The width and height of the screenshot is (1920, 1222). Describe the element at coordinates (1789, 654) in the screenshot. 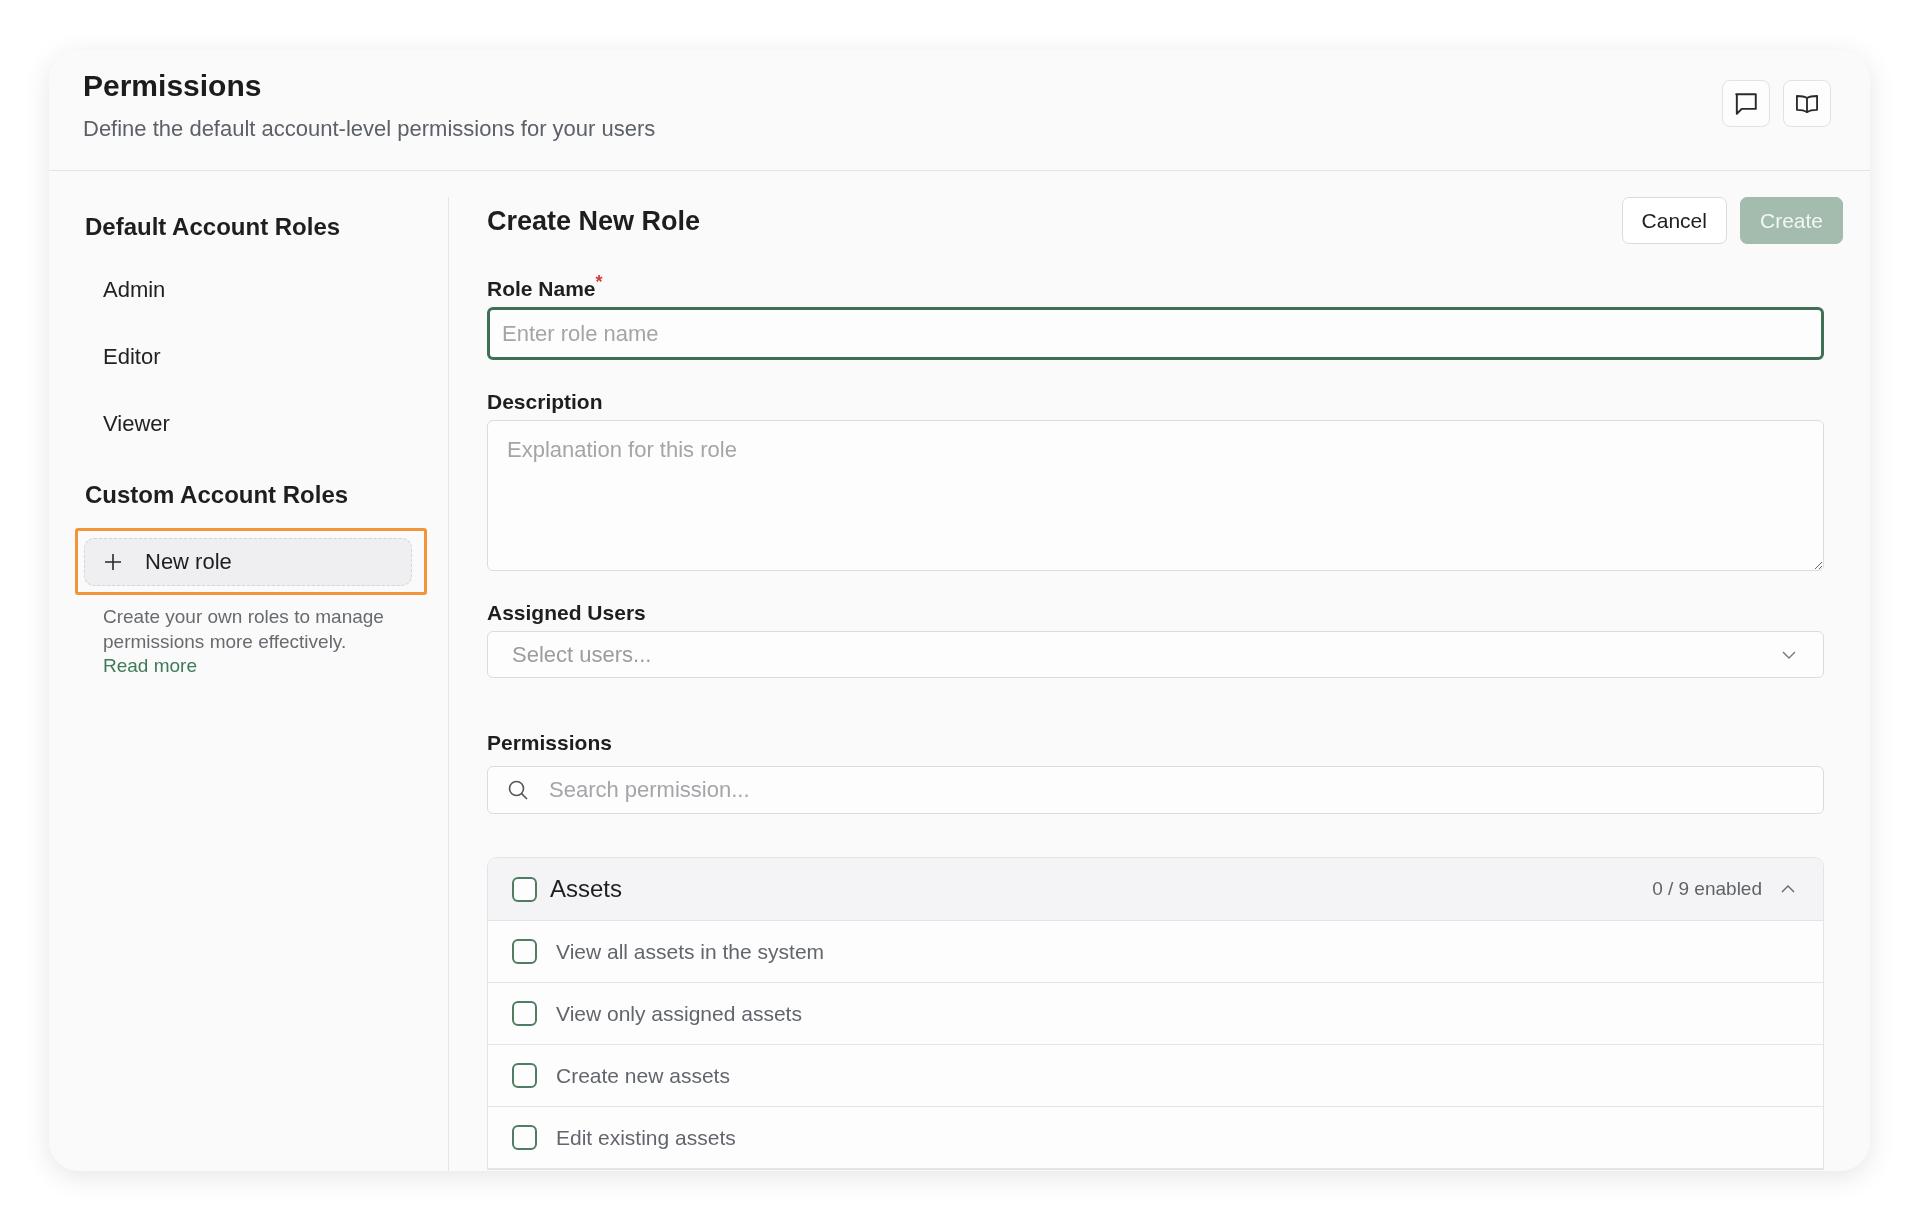

I see `chevron-down-icon` at that location.